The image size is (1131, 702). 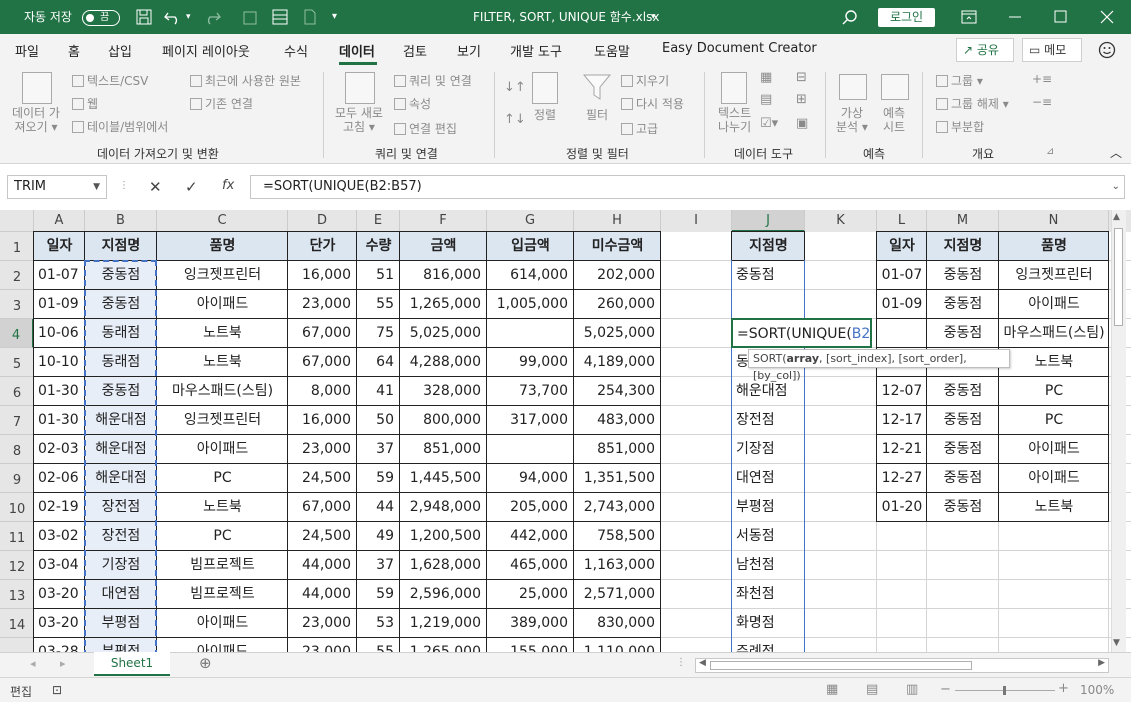 What do you see at coordinates (768, 645) in the screenshot?
I see `unique-list-cell: 주례점` at bounding box center [768, 645].